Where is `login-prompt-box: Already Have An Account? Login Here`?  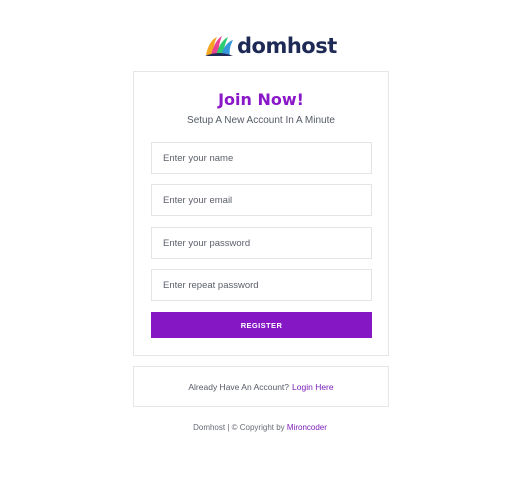
login-prompt-box: Already Have An Account? Login Here is located at coordinates (261, 386).